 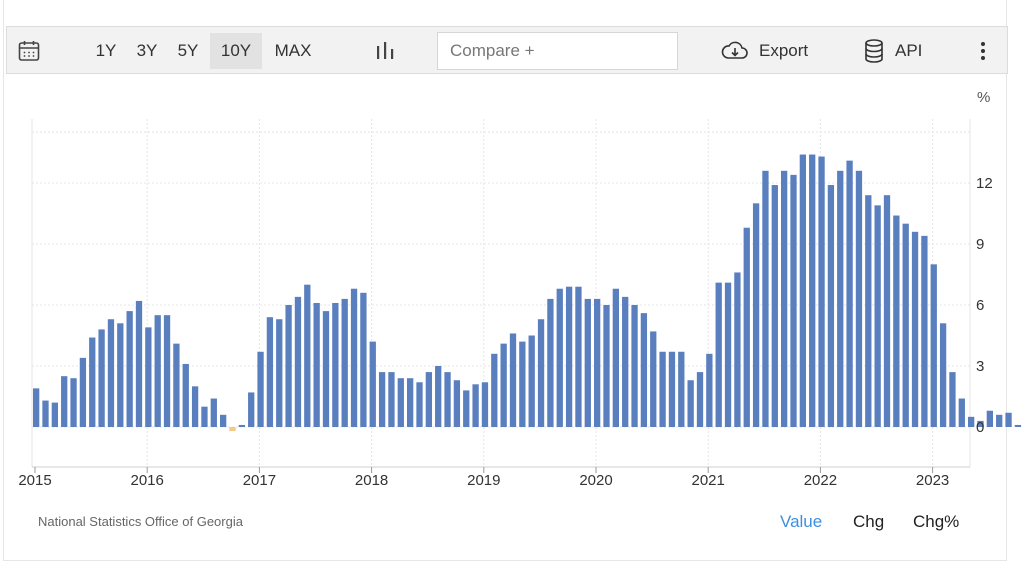 I want to click on tab-chg-percent: Chg%, so click(x=936, y=522).